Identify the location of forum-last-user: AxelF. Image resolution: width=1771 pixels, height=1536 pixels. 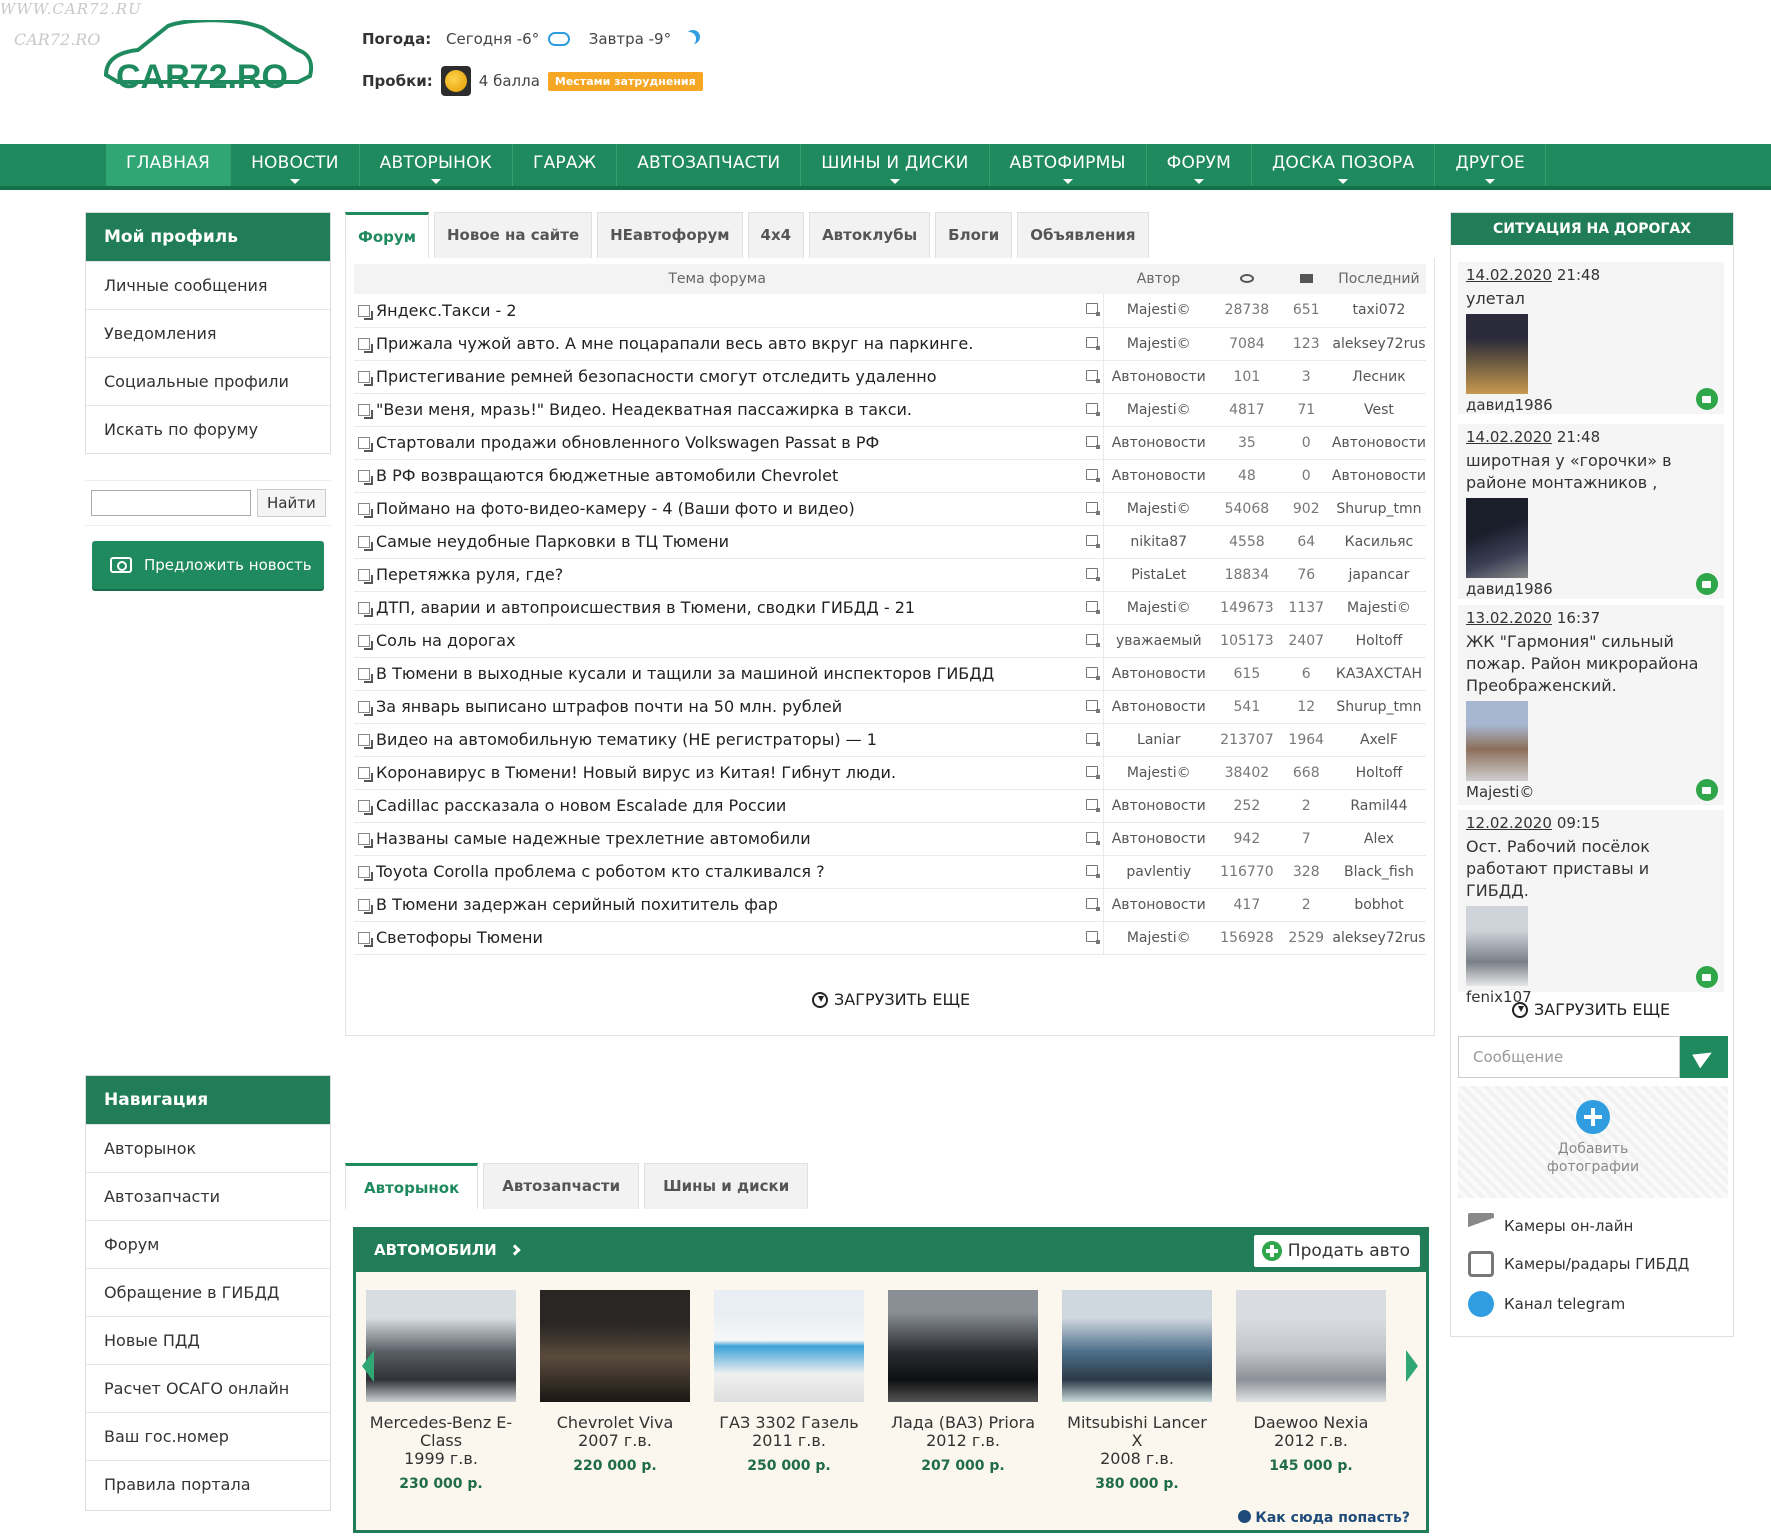
(1378, 740).